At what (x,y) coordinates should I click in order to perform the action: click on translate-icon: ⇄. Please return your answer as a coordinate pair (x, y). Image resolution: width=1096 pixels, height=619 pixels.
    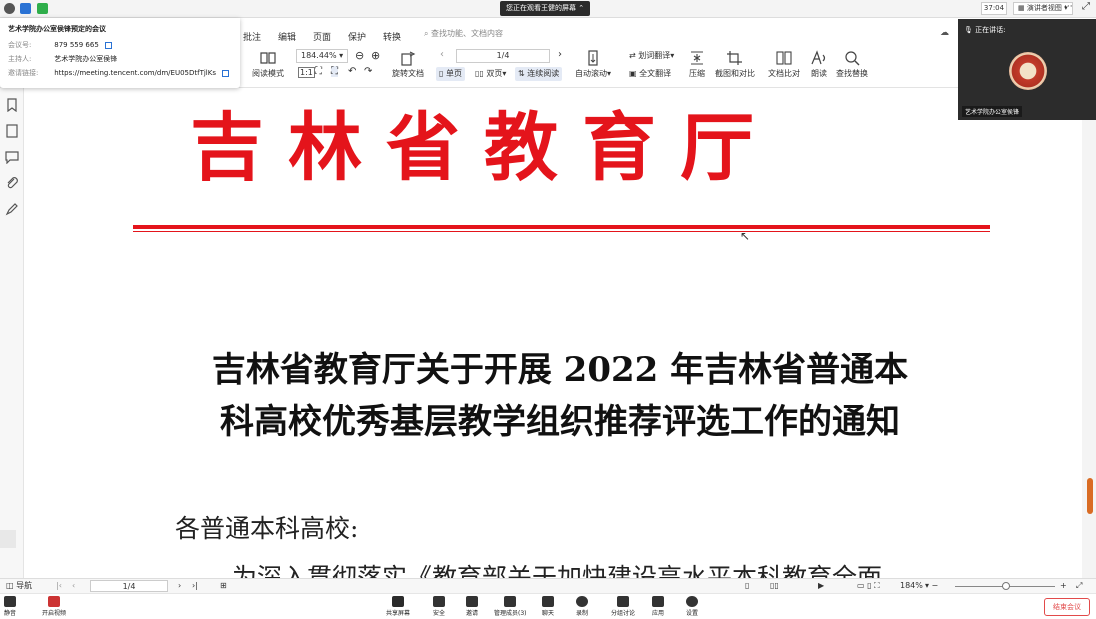
    Looking at the image, I should click on (632, 55).